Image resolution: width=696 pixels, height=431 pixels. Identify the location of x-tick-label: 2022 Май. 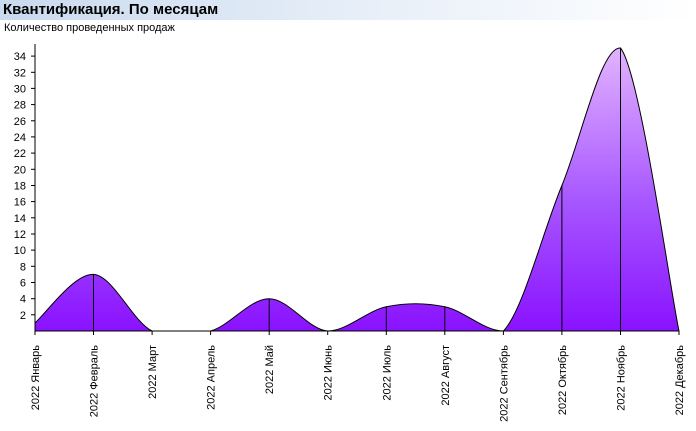
(270, 369).